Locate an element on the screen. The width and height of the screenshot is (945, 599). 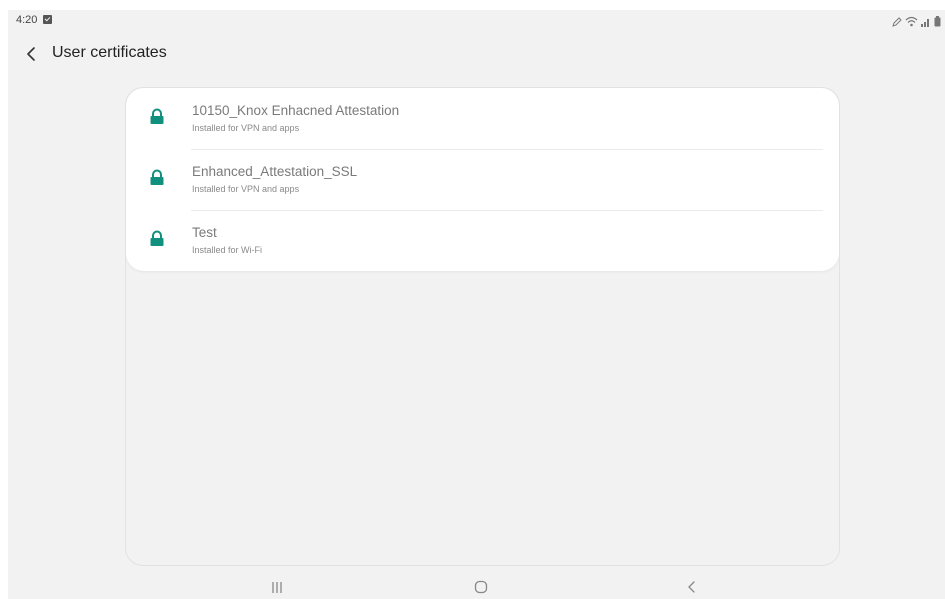
recents-button is located at coordinates (277, 587).